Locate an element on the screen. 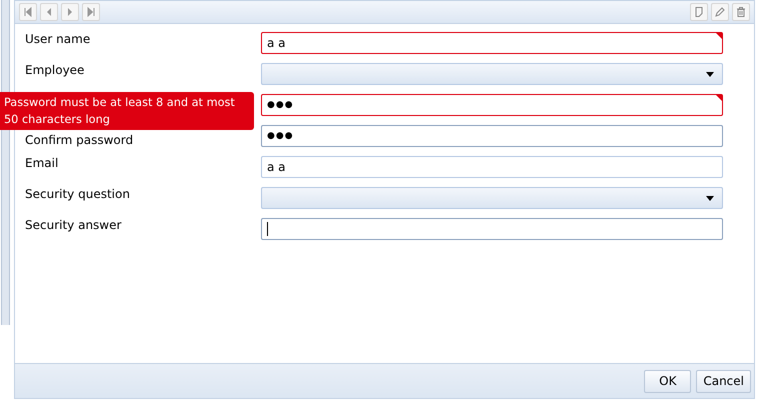 This screenshot has width=758, height=402. error-tooltip: Password must be at least 8 and at most 50 characters long is located at coordinates (127, 111).